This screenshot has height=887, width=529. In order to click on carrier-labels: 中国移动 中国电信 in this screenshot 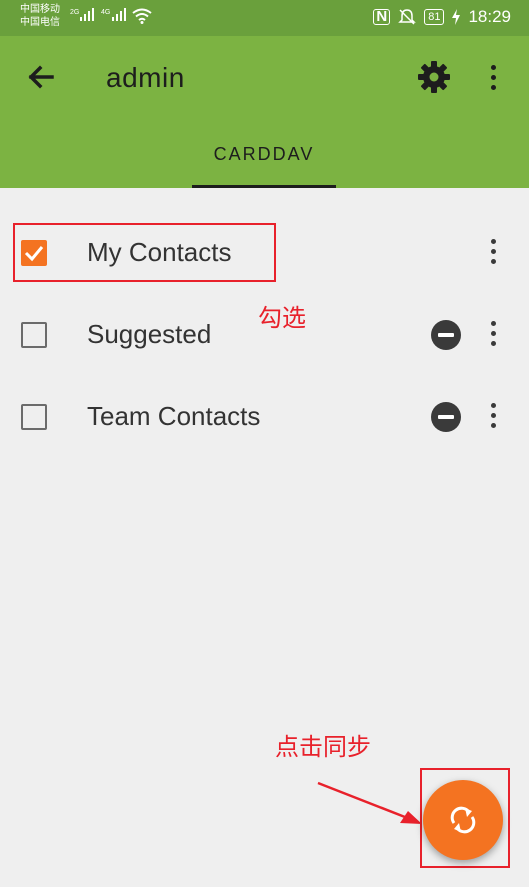, I will do `click(40, 16)`.